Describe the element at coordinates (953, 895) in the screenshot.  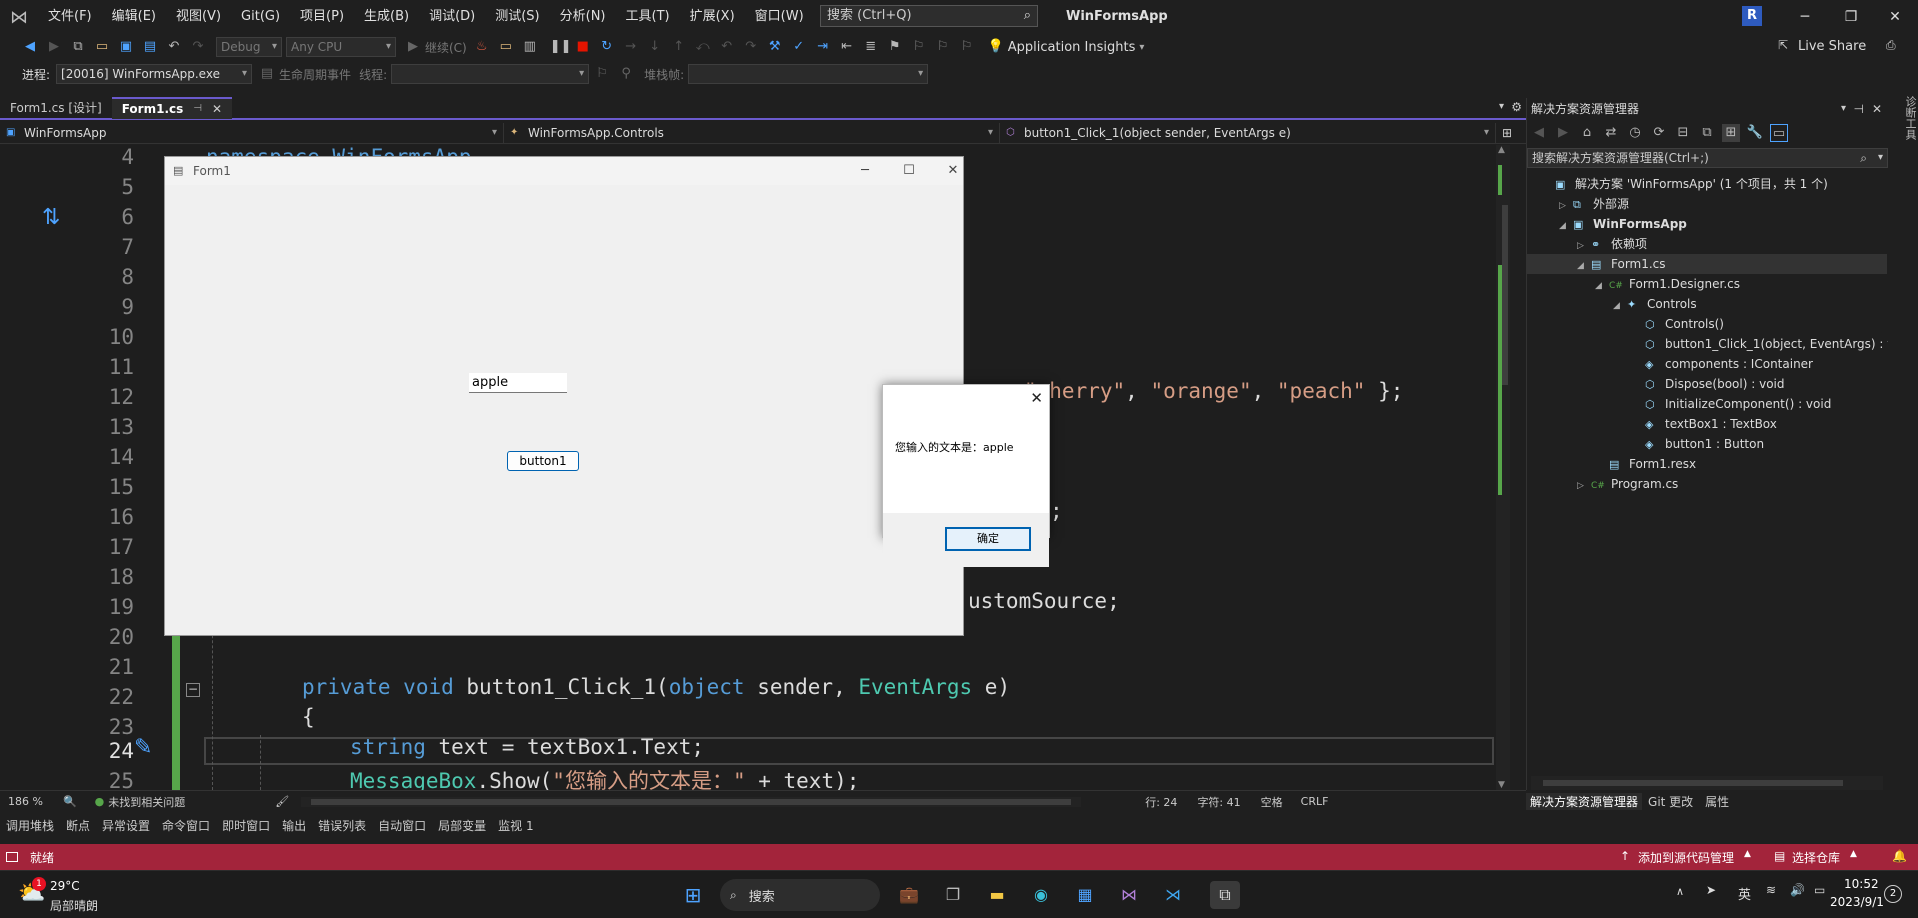
I see `task-view-icon: ❐` at that location.